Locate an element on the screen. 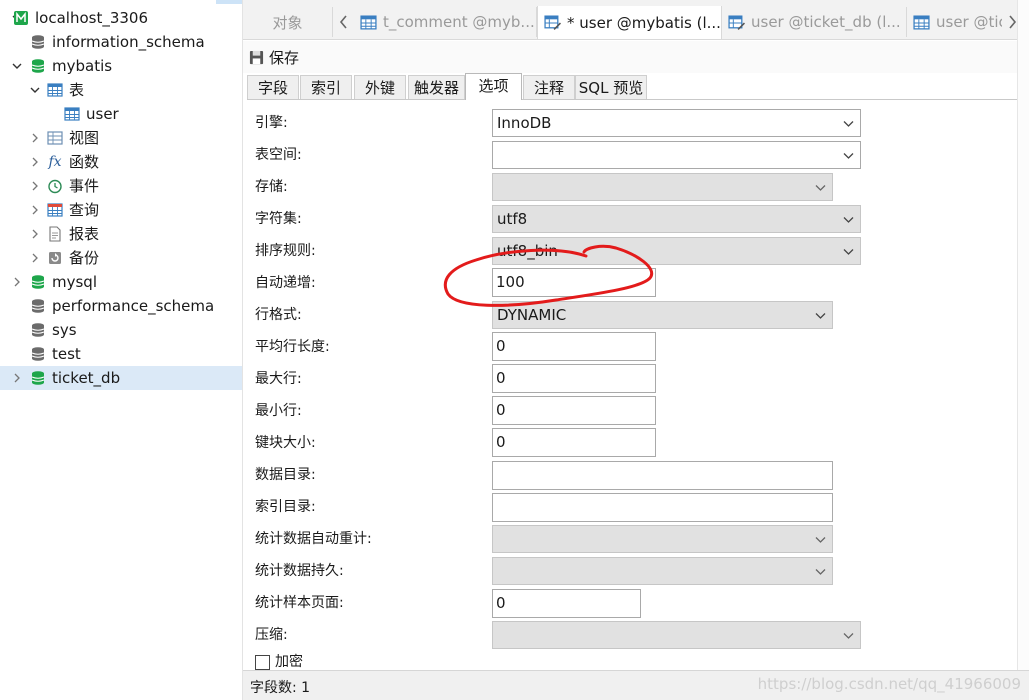 The height and width of the screenshot is (700, 1029). tree-folder-backups: 备份 is located at coordinates (121, 258).